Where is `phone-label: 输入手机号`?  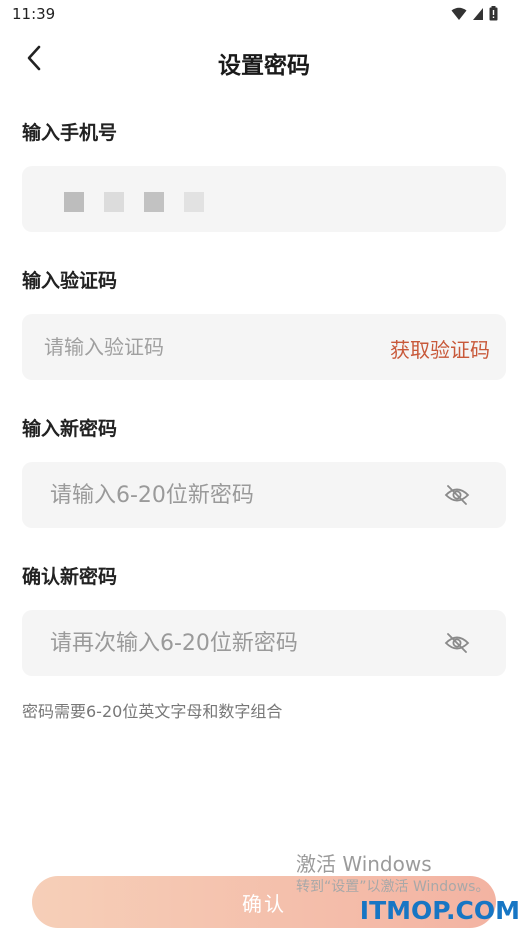 phone-label: 输入手机号 is located at coordinates (70, 133).